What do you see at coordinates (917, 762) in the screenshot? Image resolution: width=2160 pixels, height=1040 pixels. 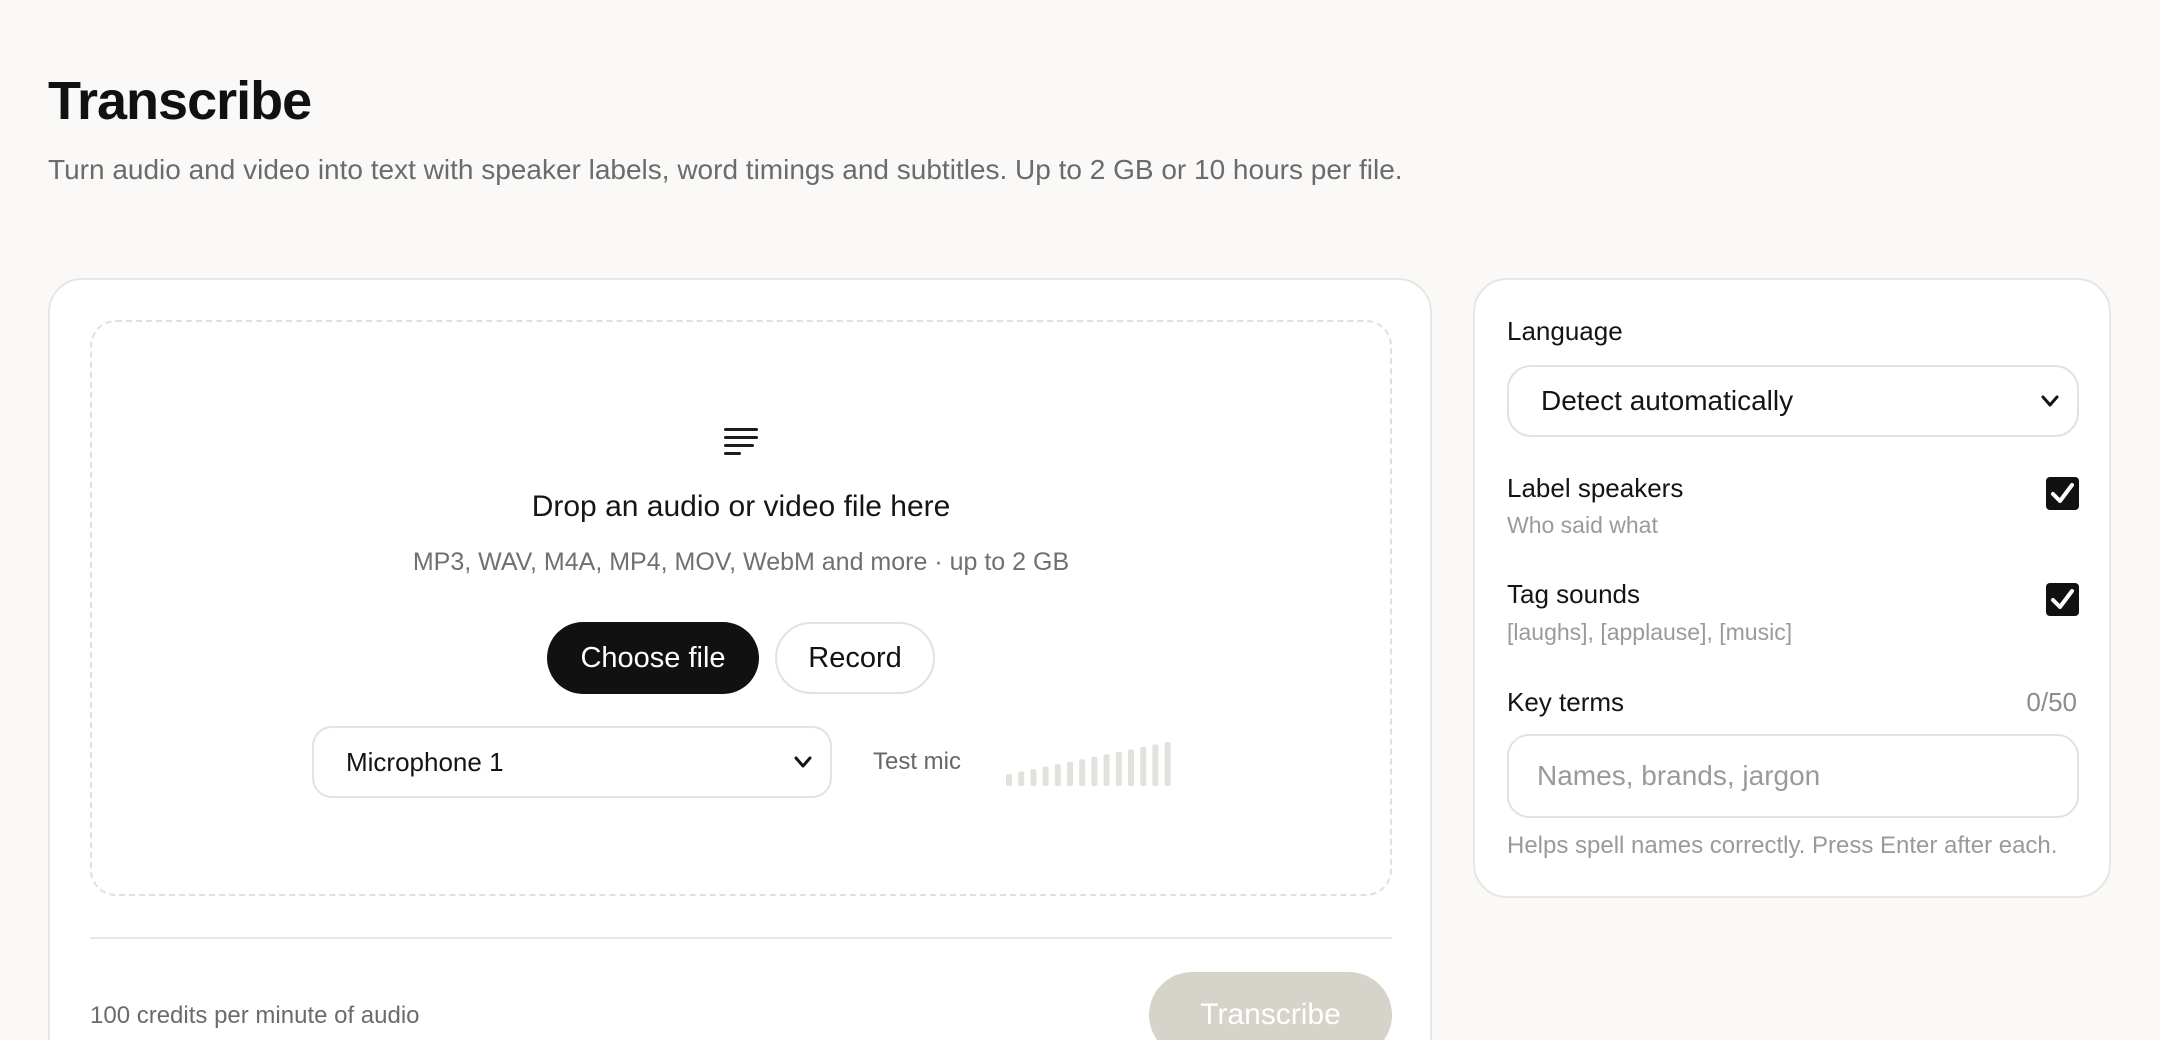 I see `test-mic-button: Test mic` at bounding box center [917, 762].